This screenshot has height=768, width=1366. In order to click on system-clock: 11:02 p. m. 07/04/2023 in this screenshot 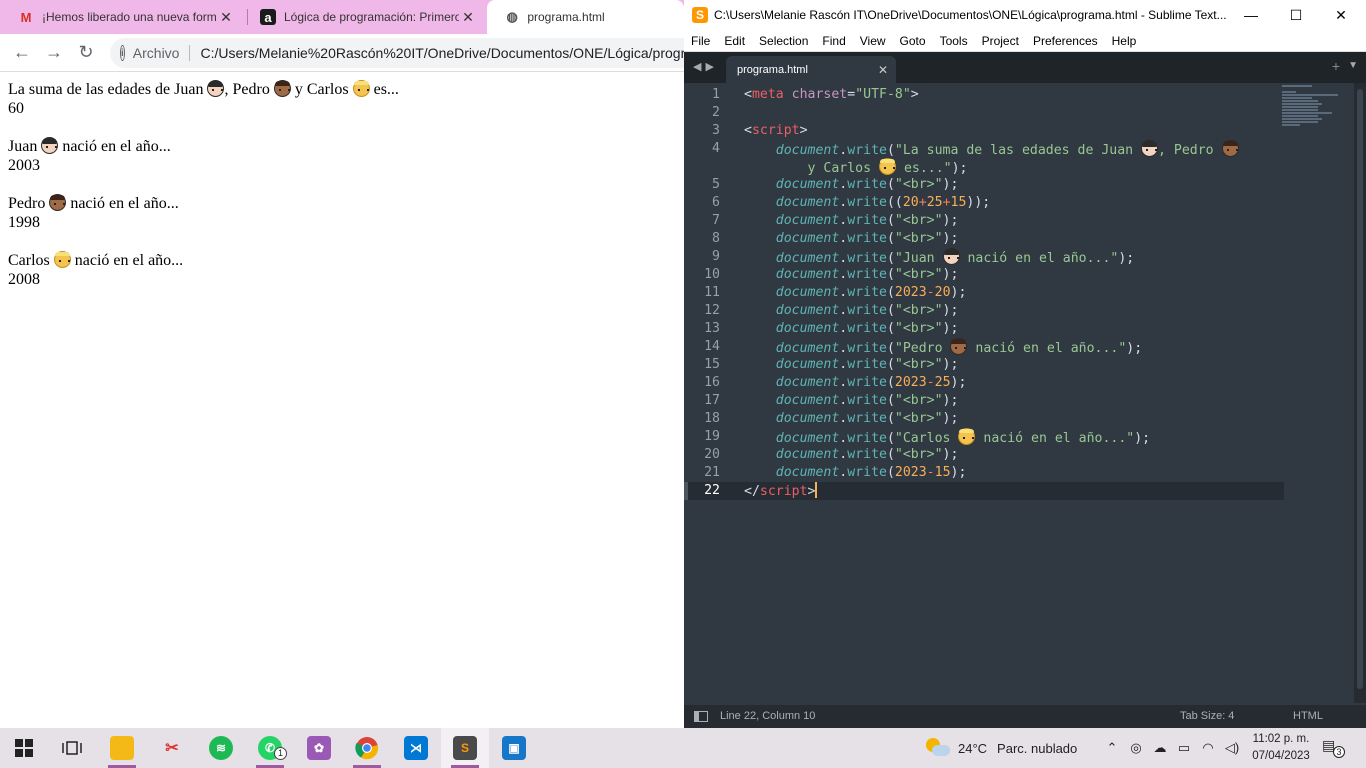, I will do `click(1281, 748)`.